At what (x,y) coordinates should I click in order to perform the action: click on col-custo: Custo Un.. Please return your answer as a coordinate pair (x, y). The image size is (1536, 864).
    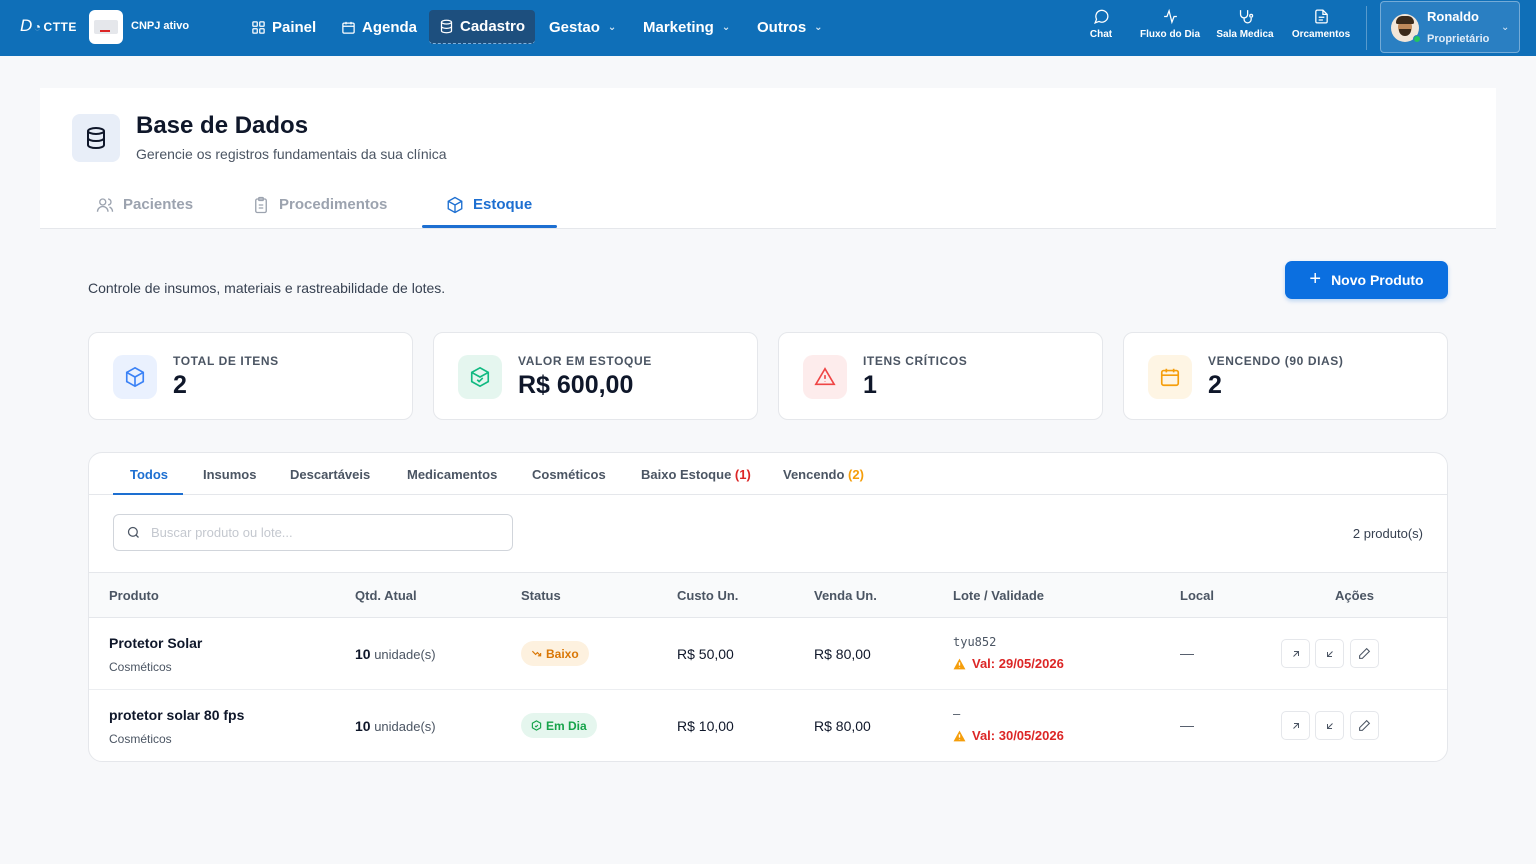
    Looking at the image, I should click on (708, 595).